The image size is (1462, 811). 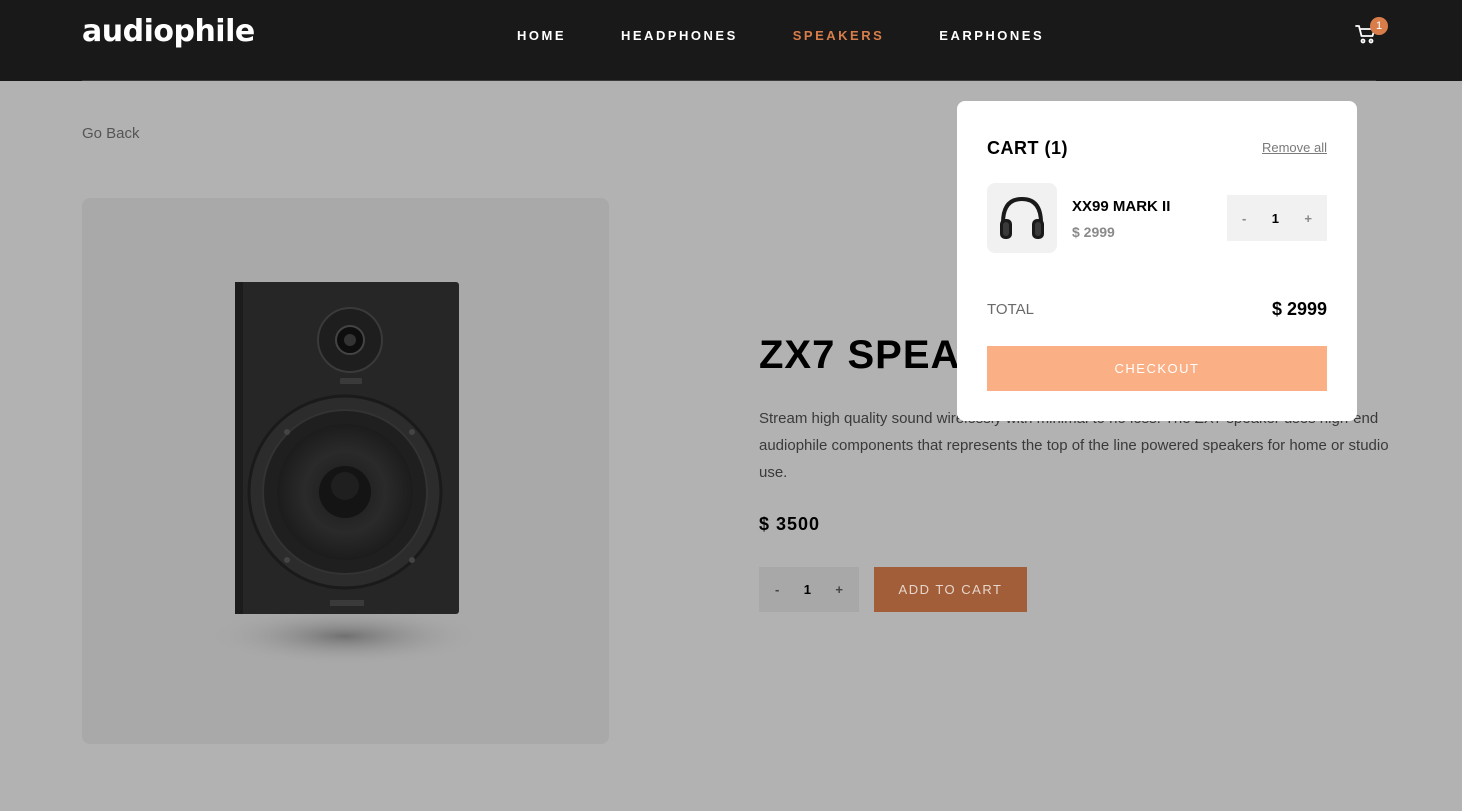 What do you see at coordinates (1010, 309) in the screenshot?
I see `total-label: TOTAL` at bounding box center [1010, 309].